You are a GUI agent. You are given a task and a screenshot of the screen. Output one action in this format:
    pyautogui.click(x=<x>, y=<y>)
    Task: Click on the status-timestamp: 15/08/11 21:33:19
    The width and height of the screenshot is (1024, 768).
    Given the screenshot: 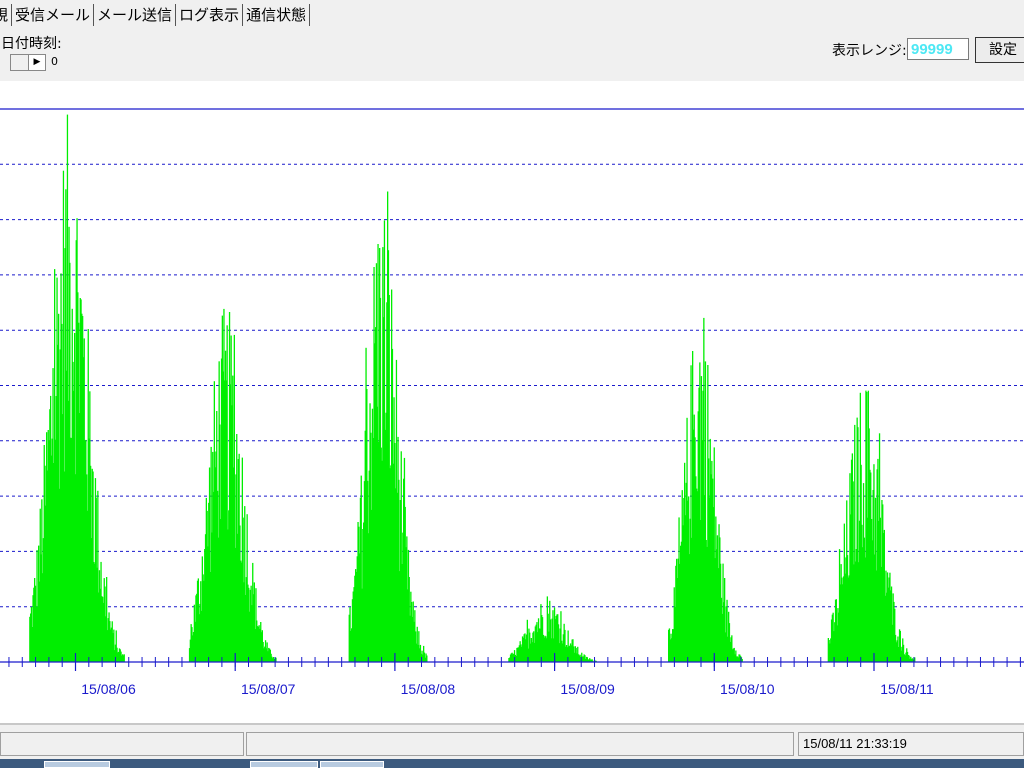 What is the action you would take?
    pyautogui.click(x=855, y=743)
    